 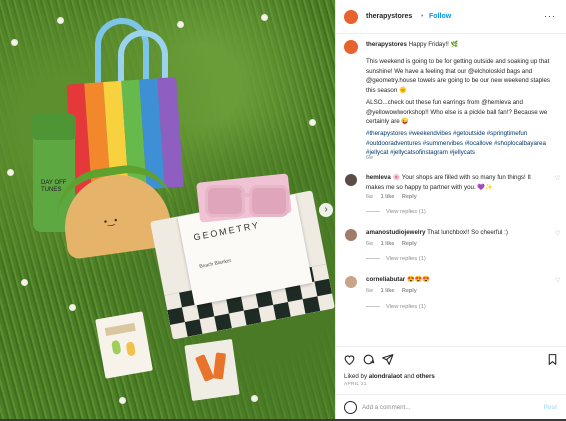 What do you see at coordinates (387, 359) in the screenshot?
I see `share-icon` at bounding box center [387, 359].